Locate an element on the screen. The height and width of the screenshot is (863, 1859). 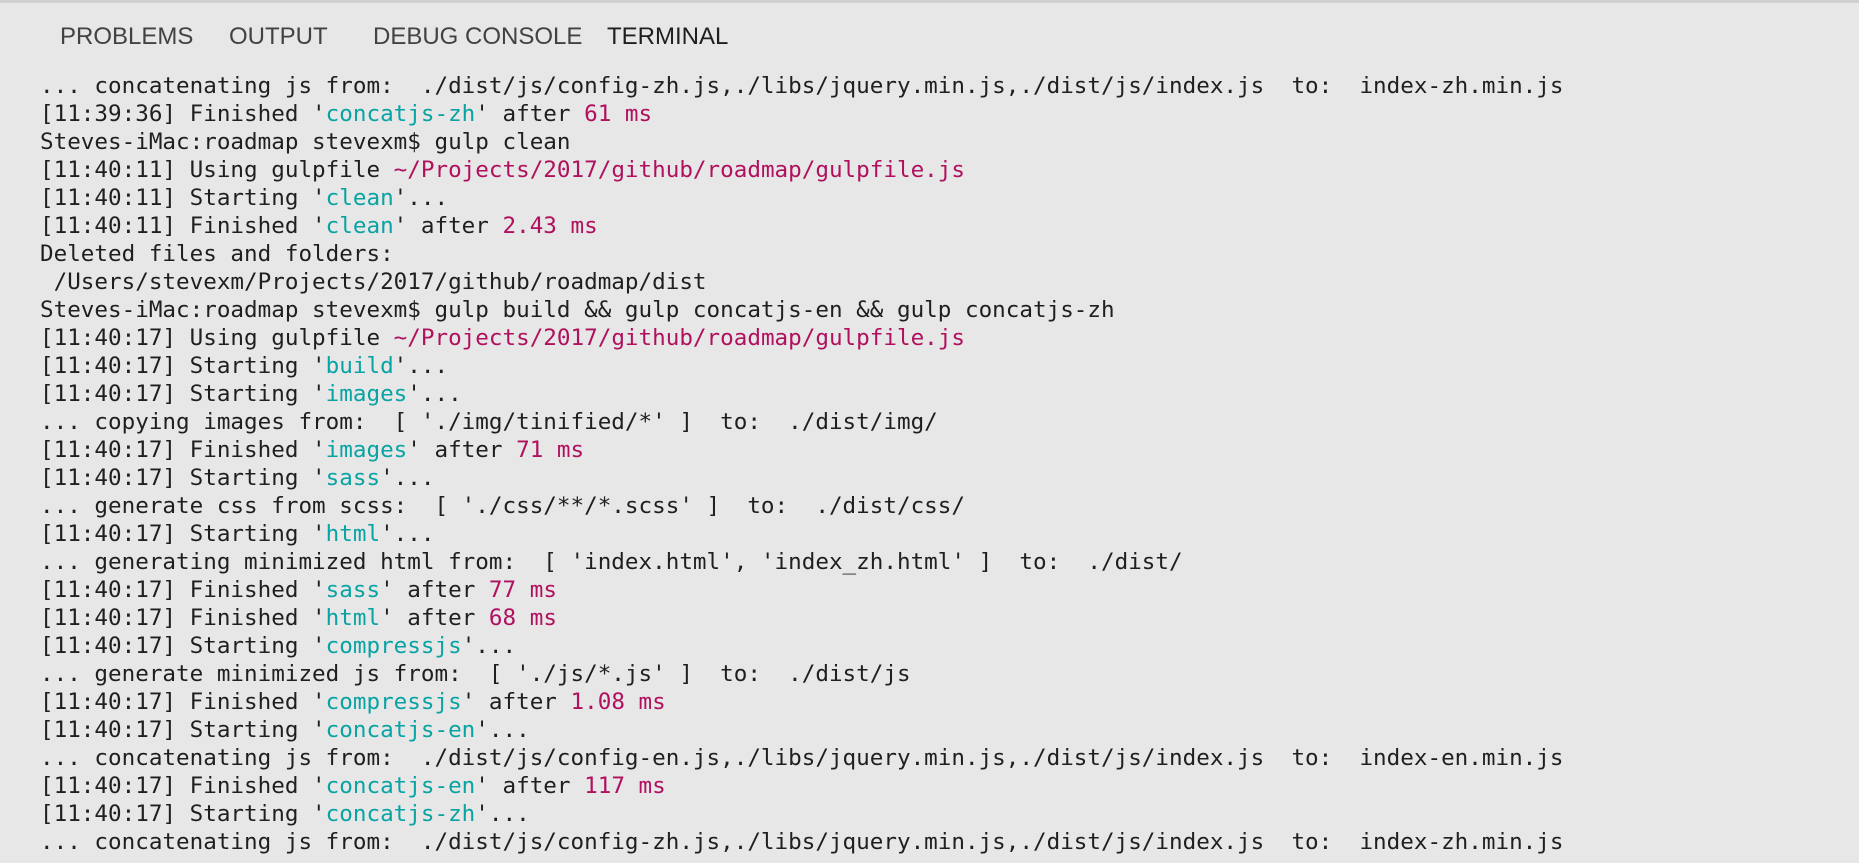
terminal-text: [11:40:17] Using gulpfile is located at coordinates (217, 338).